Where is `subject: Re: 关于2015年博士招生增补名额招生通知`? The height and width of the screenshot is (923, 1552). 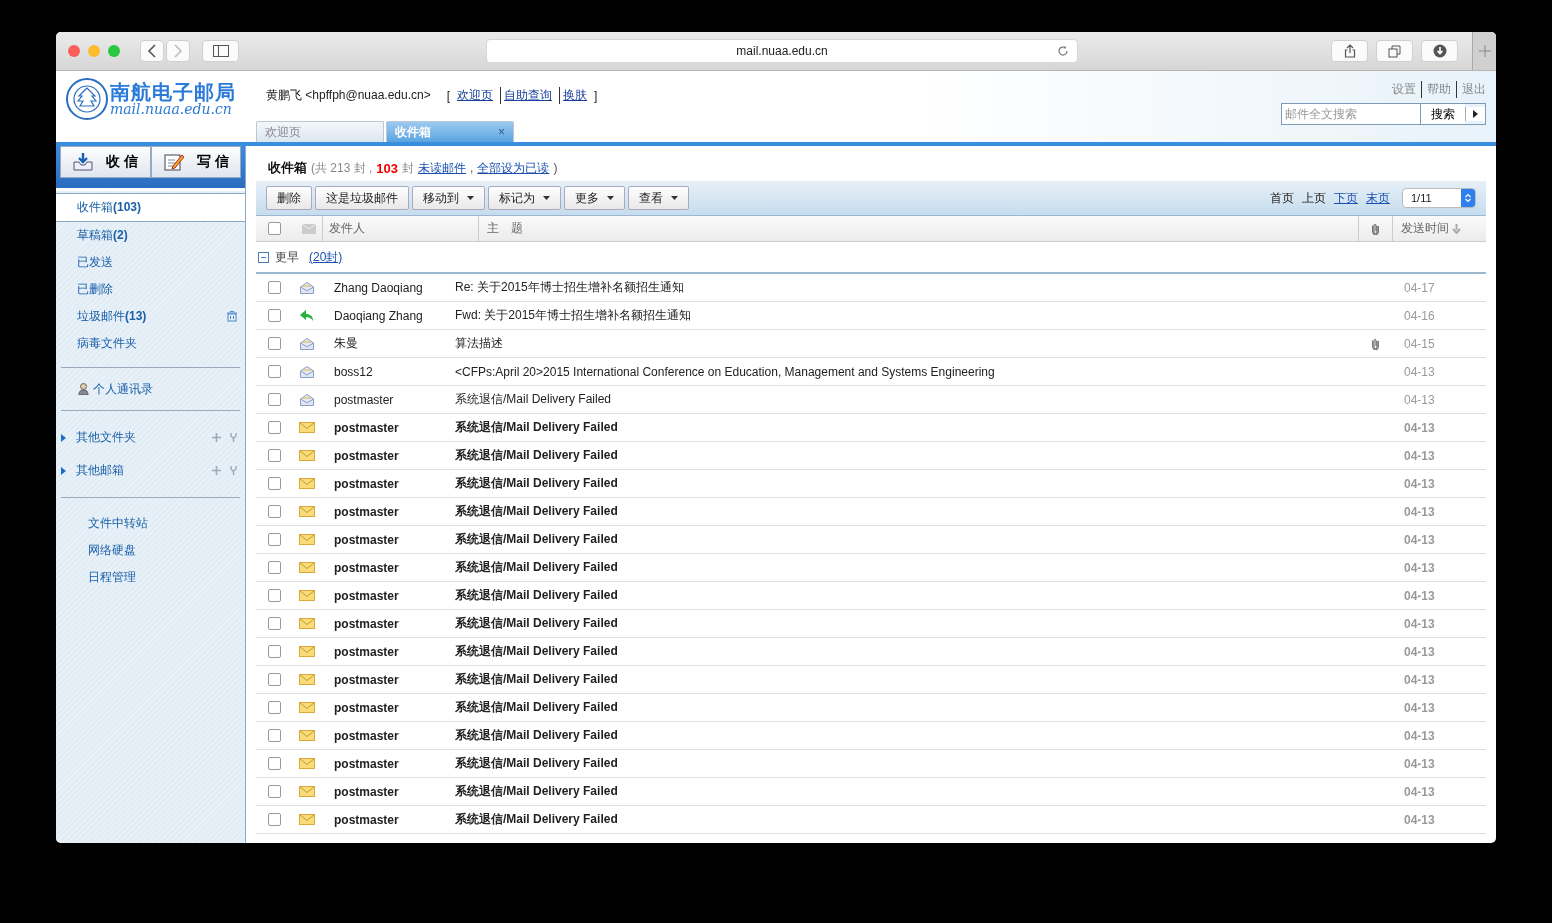
subject: Re: 关于2015年博士招生增补名额招生通知 is located at coordinates (902, 287).